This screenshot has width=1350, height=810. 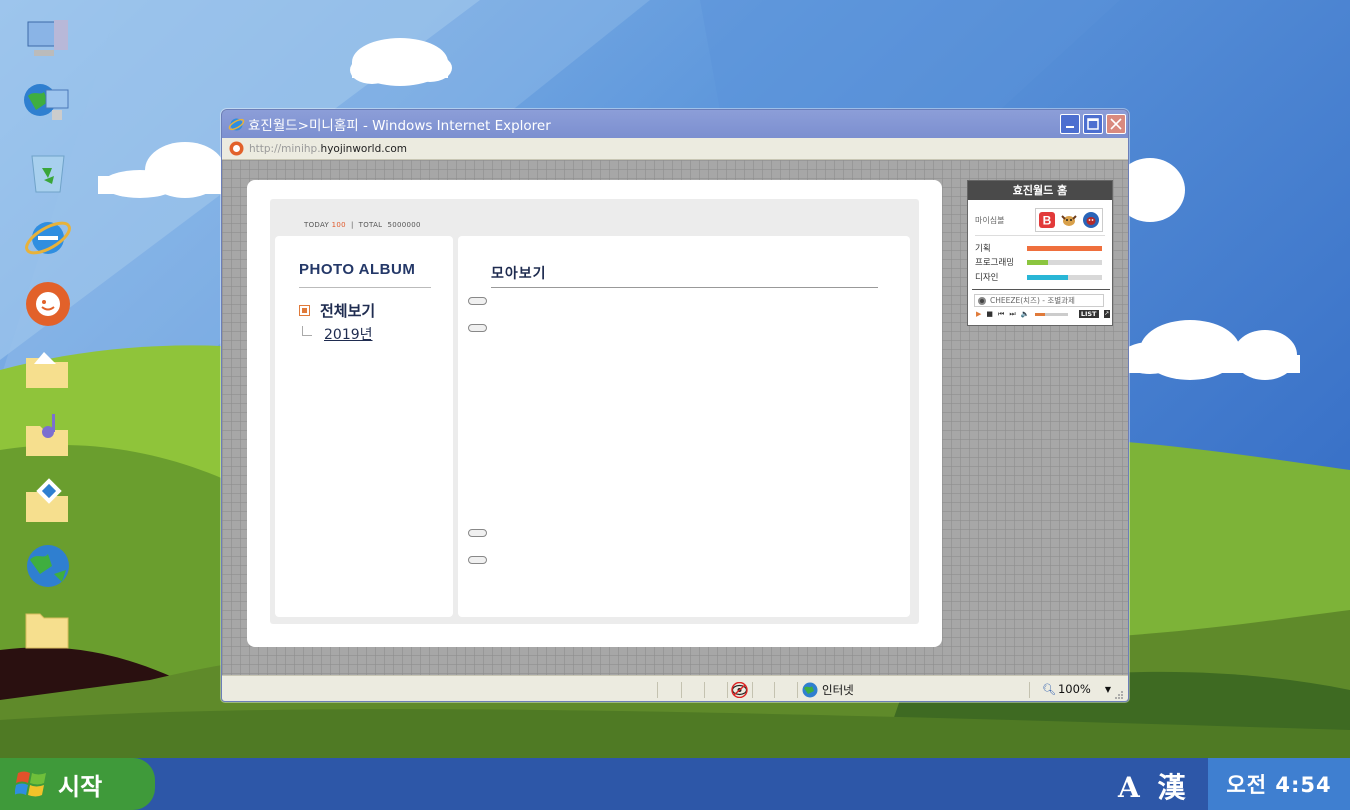 I want to click on stat-planning: 기획, so click(x=1040, y=248).